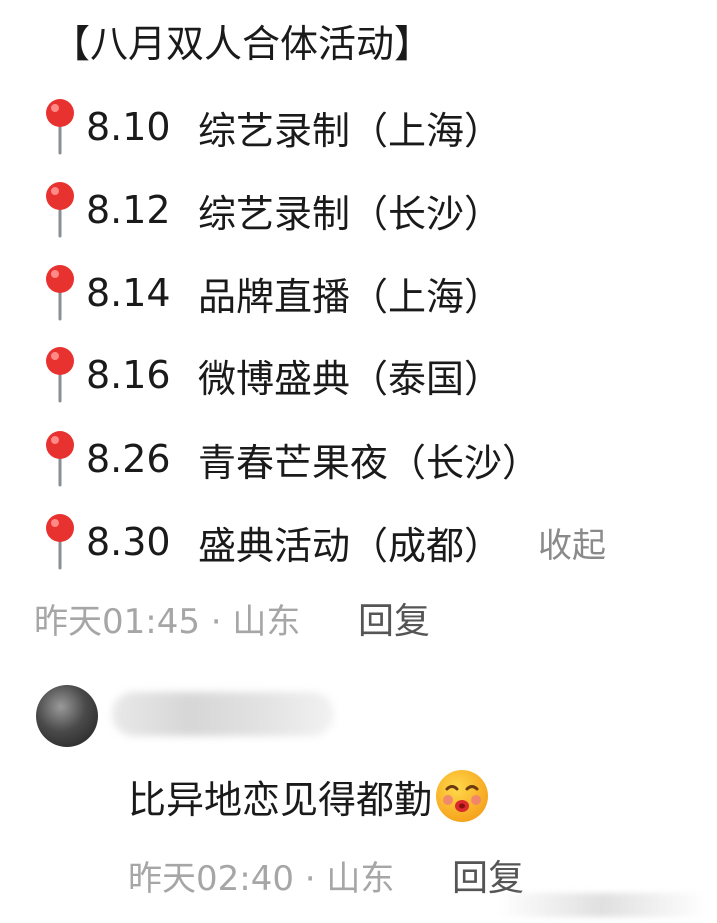 This screenshot has width=717, height=923. Describe the element at coordinates (350, 213) in the screenshot. I see `event-name: 综艺录制（长沙）` at that location.